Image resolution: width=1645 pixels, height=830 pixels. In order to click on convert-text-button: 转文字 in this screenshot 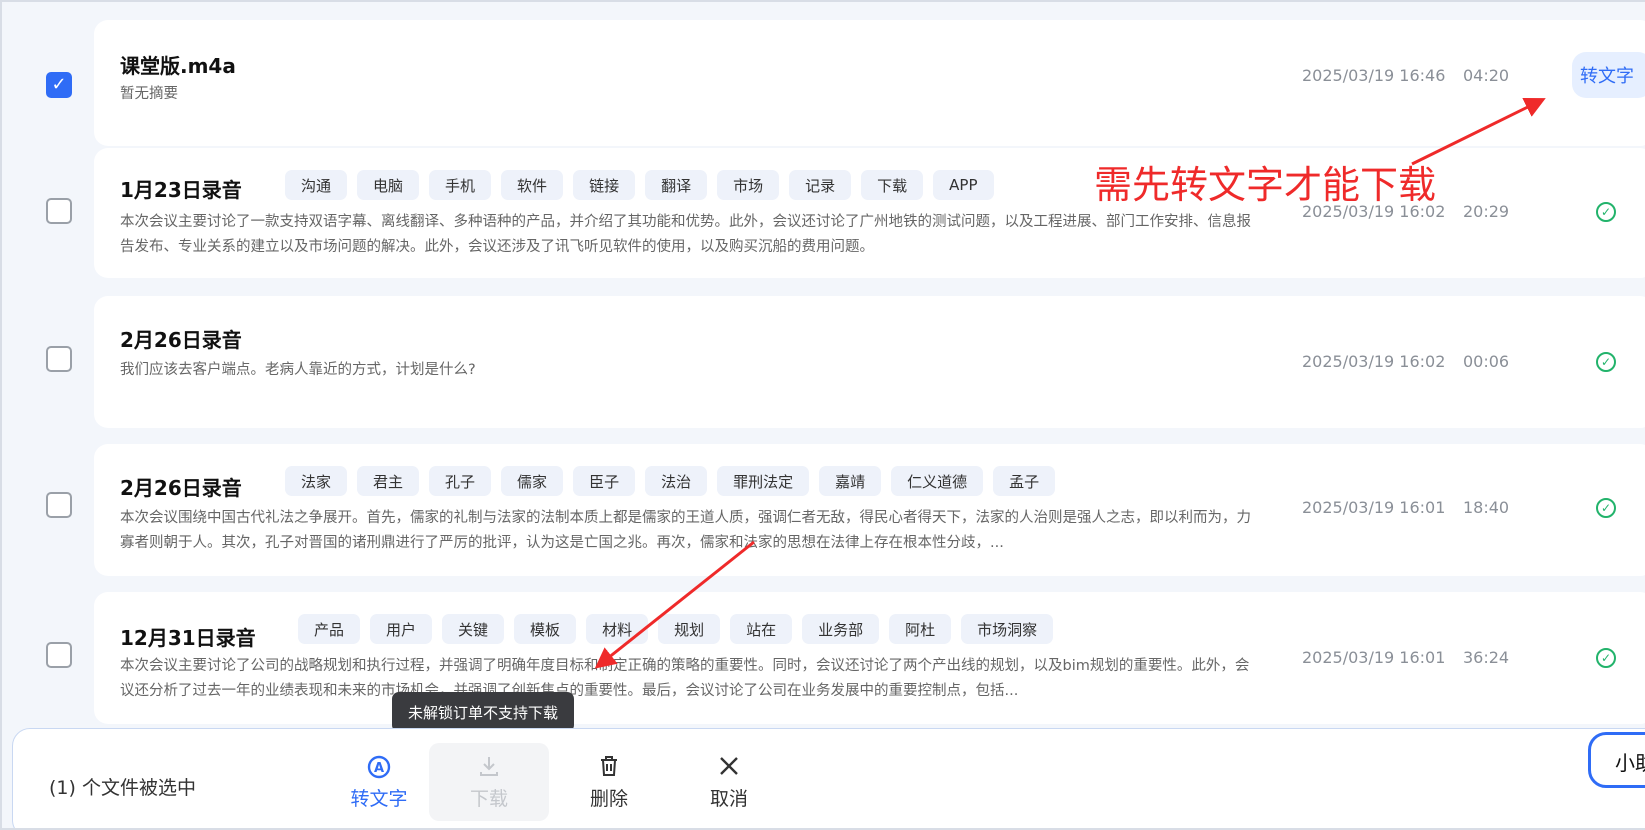, I will do `click(1608, 75)`.